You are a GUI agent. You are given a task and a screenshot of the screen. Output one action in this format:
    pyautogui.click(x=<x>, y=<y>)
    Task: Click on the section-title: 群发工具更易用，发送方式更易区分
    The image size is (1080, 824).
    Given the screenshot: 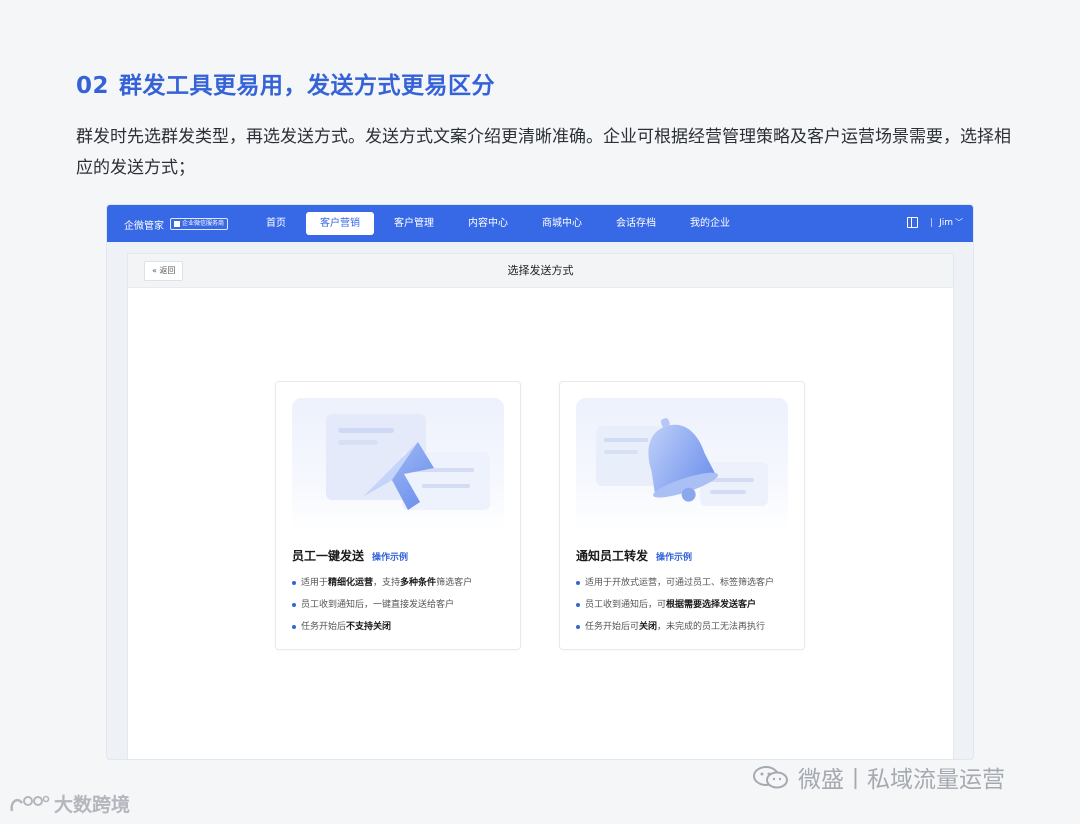 What is the action you would take?
    pyautogui.click(x=307, y=86)
    